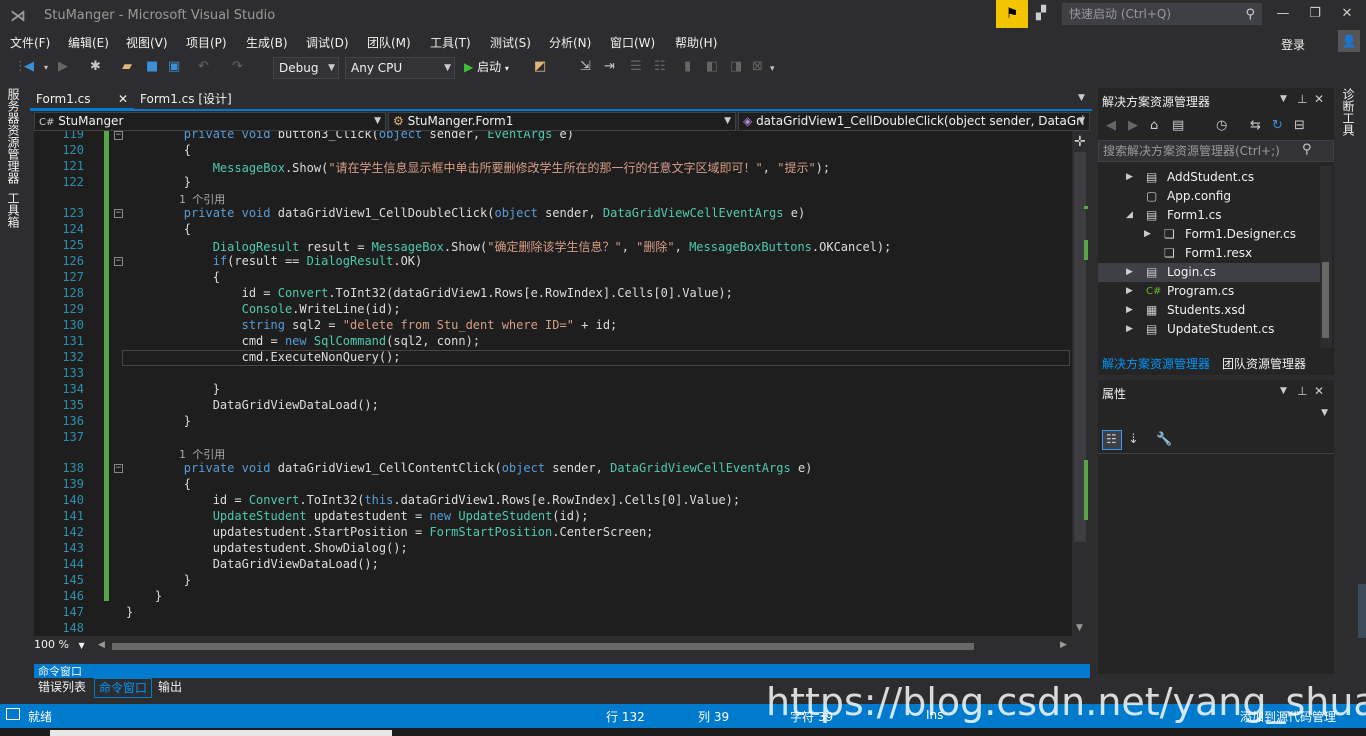 Image resolution: width=1366 pixels, height=736 pixels. Describe the element at coordinates (696, 42) in the screenshot. I see `menu-help: 帮助(H)` at that location.